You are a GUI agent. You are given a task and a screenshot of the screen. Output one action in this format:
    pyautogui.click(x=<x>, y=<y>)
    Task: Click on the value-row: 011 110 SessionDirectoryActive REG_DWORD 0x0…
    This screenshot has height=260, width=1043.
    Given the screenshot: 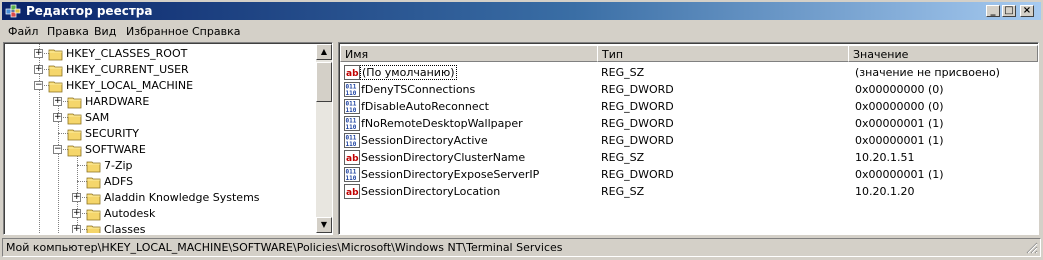 What is the action you would take?
    pyautogui.click(x=691, y=140)
    